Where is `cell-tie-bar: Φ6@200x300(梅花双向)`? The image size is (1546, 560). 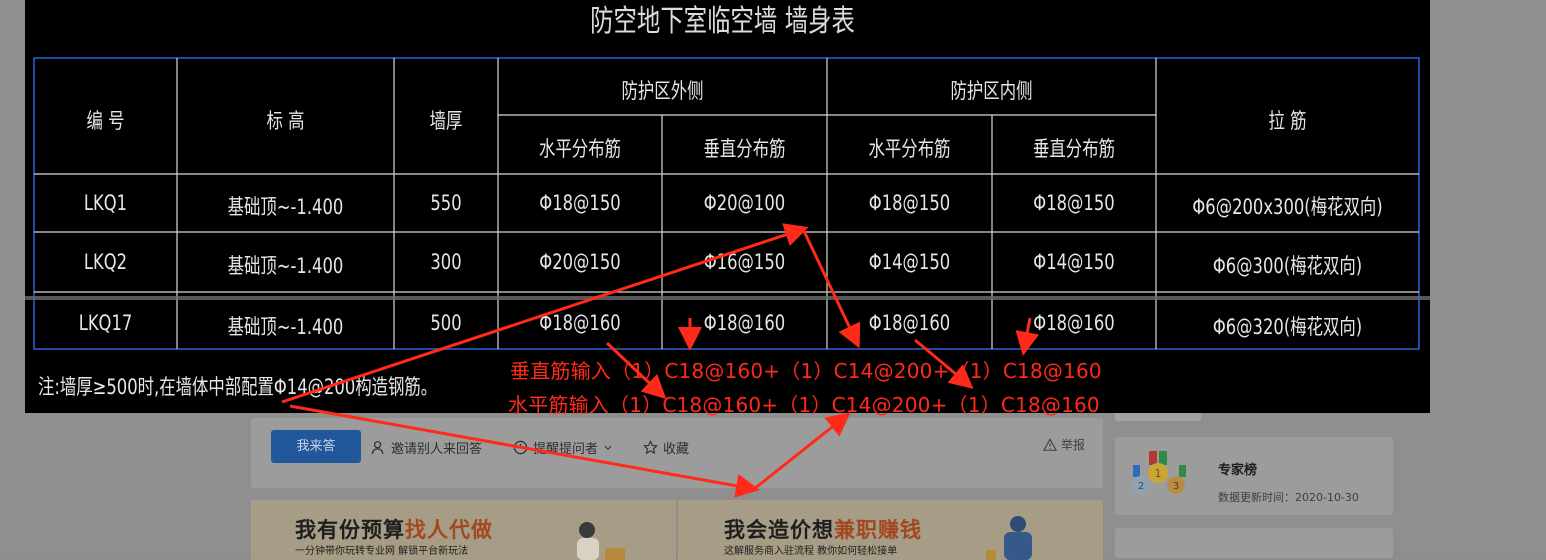
cell-tie-bar: Φ6@200x300(梅花双向) is located at coordinates (1287, 207).